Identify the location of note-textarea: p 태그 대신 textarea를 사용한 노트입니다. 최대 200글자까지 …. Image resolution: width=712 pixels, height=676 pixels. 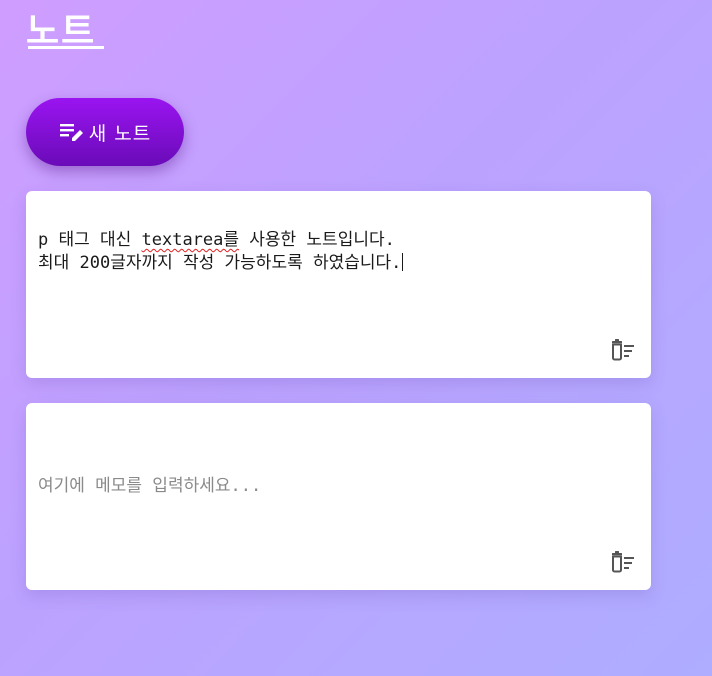
(333, 279).